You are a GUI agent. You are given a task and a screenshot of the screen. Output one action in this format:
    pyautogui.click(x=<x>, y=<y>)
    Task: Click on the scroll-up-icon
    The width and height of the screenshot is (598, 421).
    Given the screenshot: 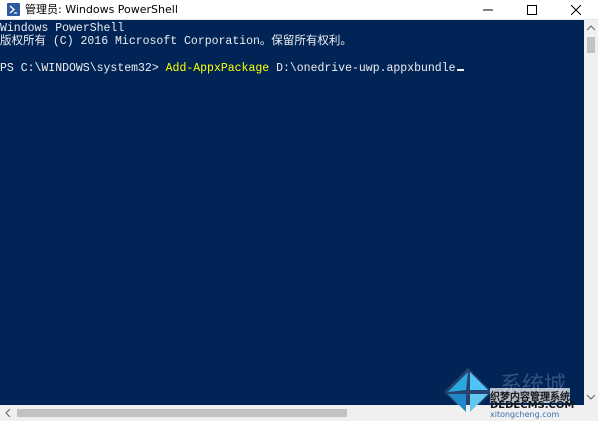 What is the action you would take?
    pyautogui.click(x=591, y=28)
    